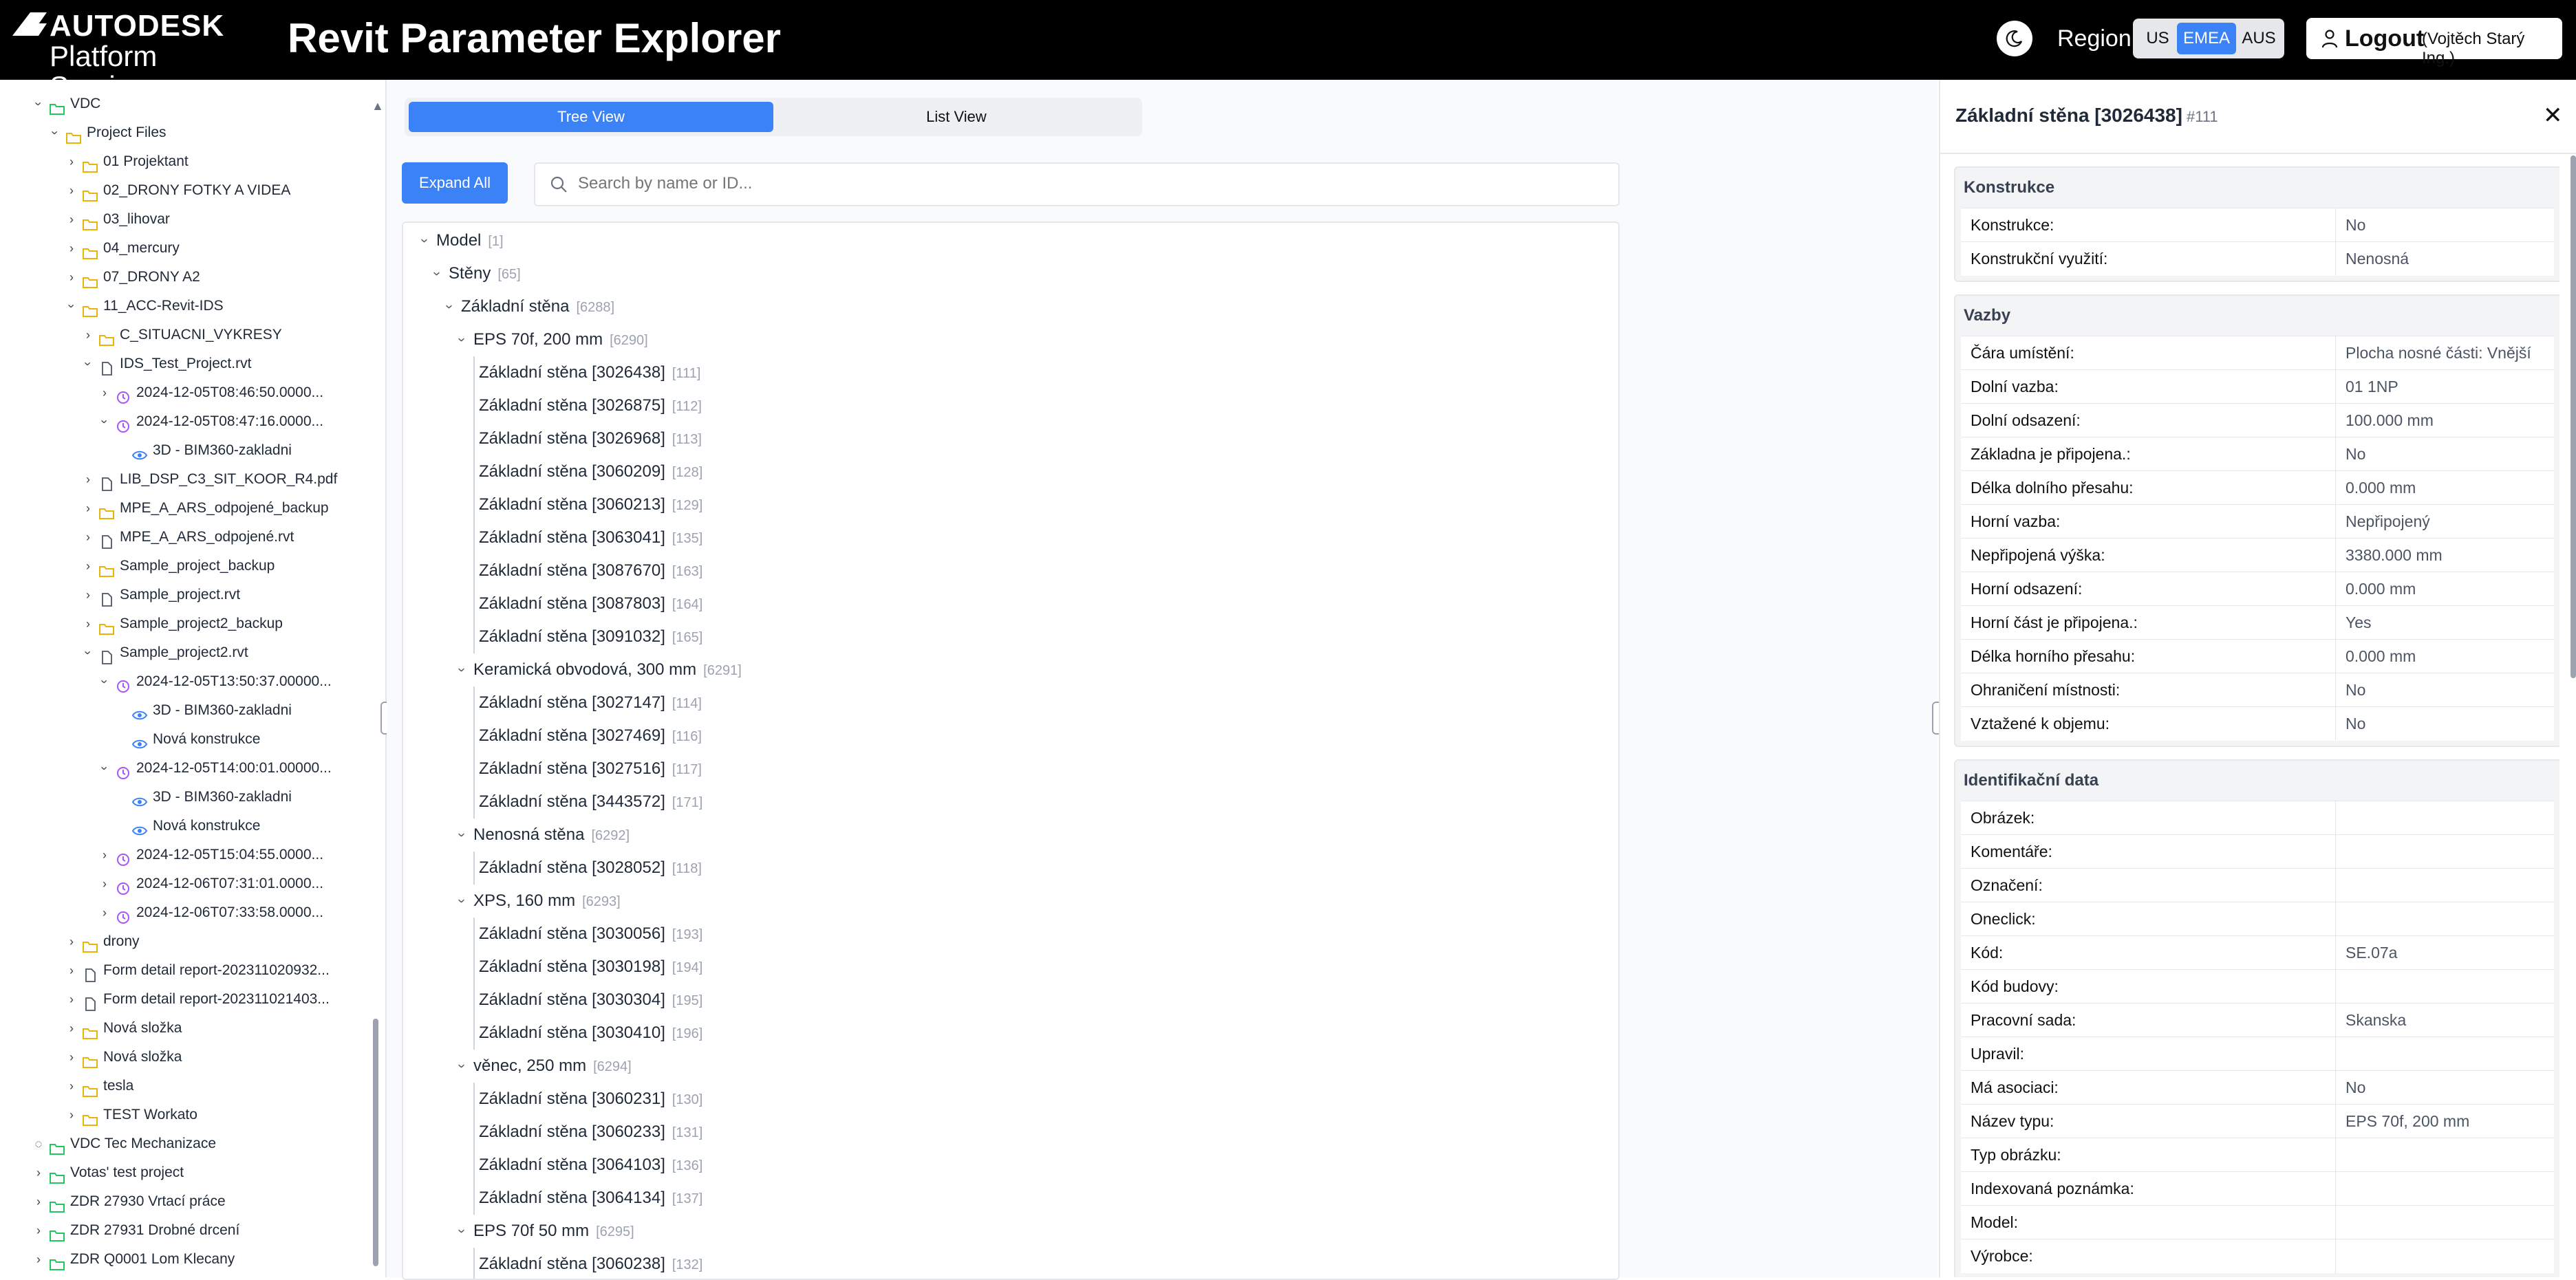  Describe the element at coordinates (182, 1086) in the screenshot. I see `sidebar-tree-item: › tesla` at that location.